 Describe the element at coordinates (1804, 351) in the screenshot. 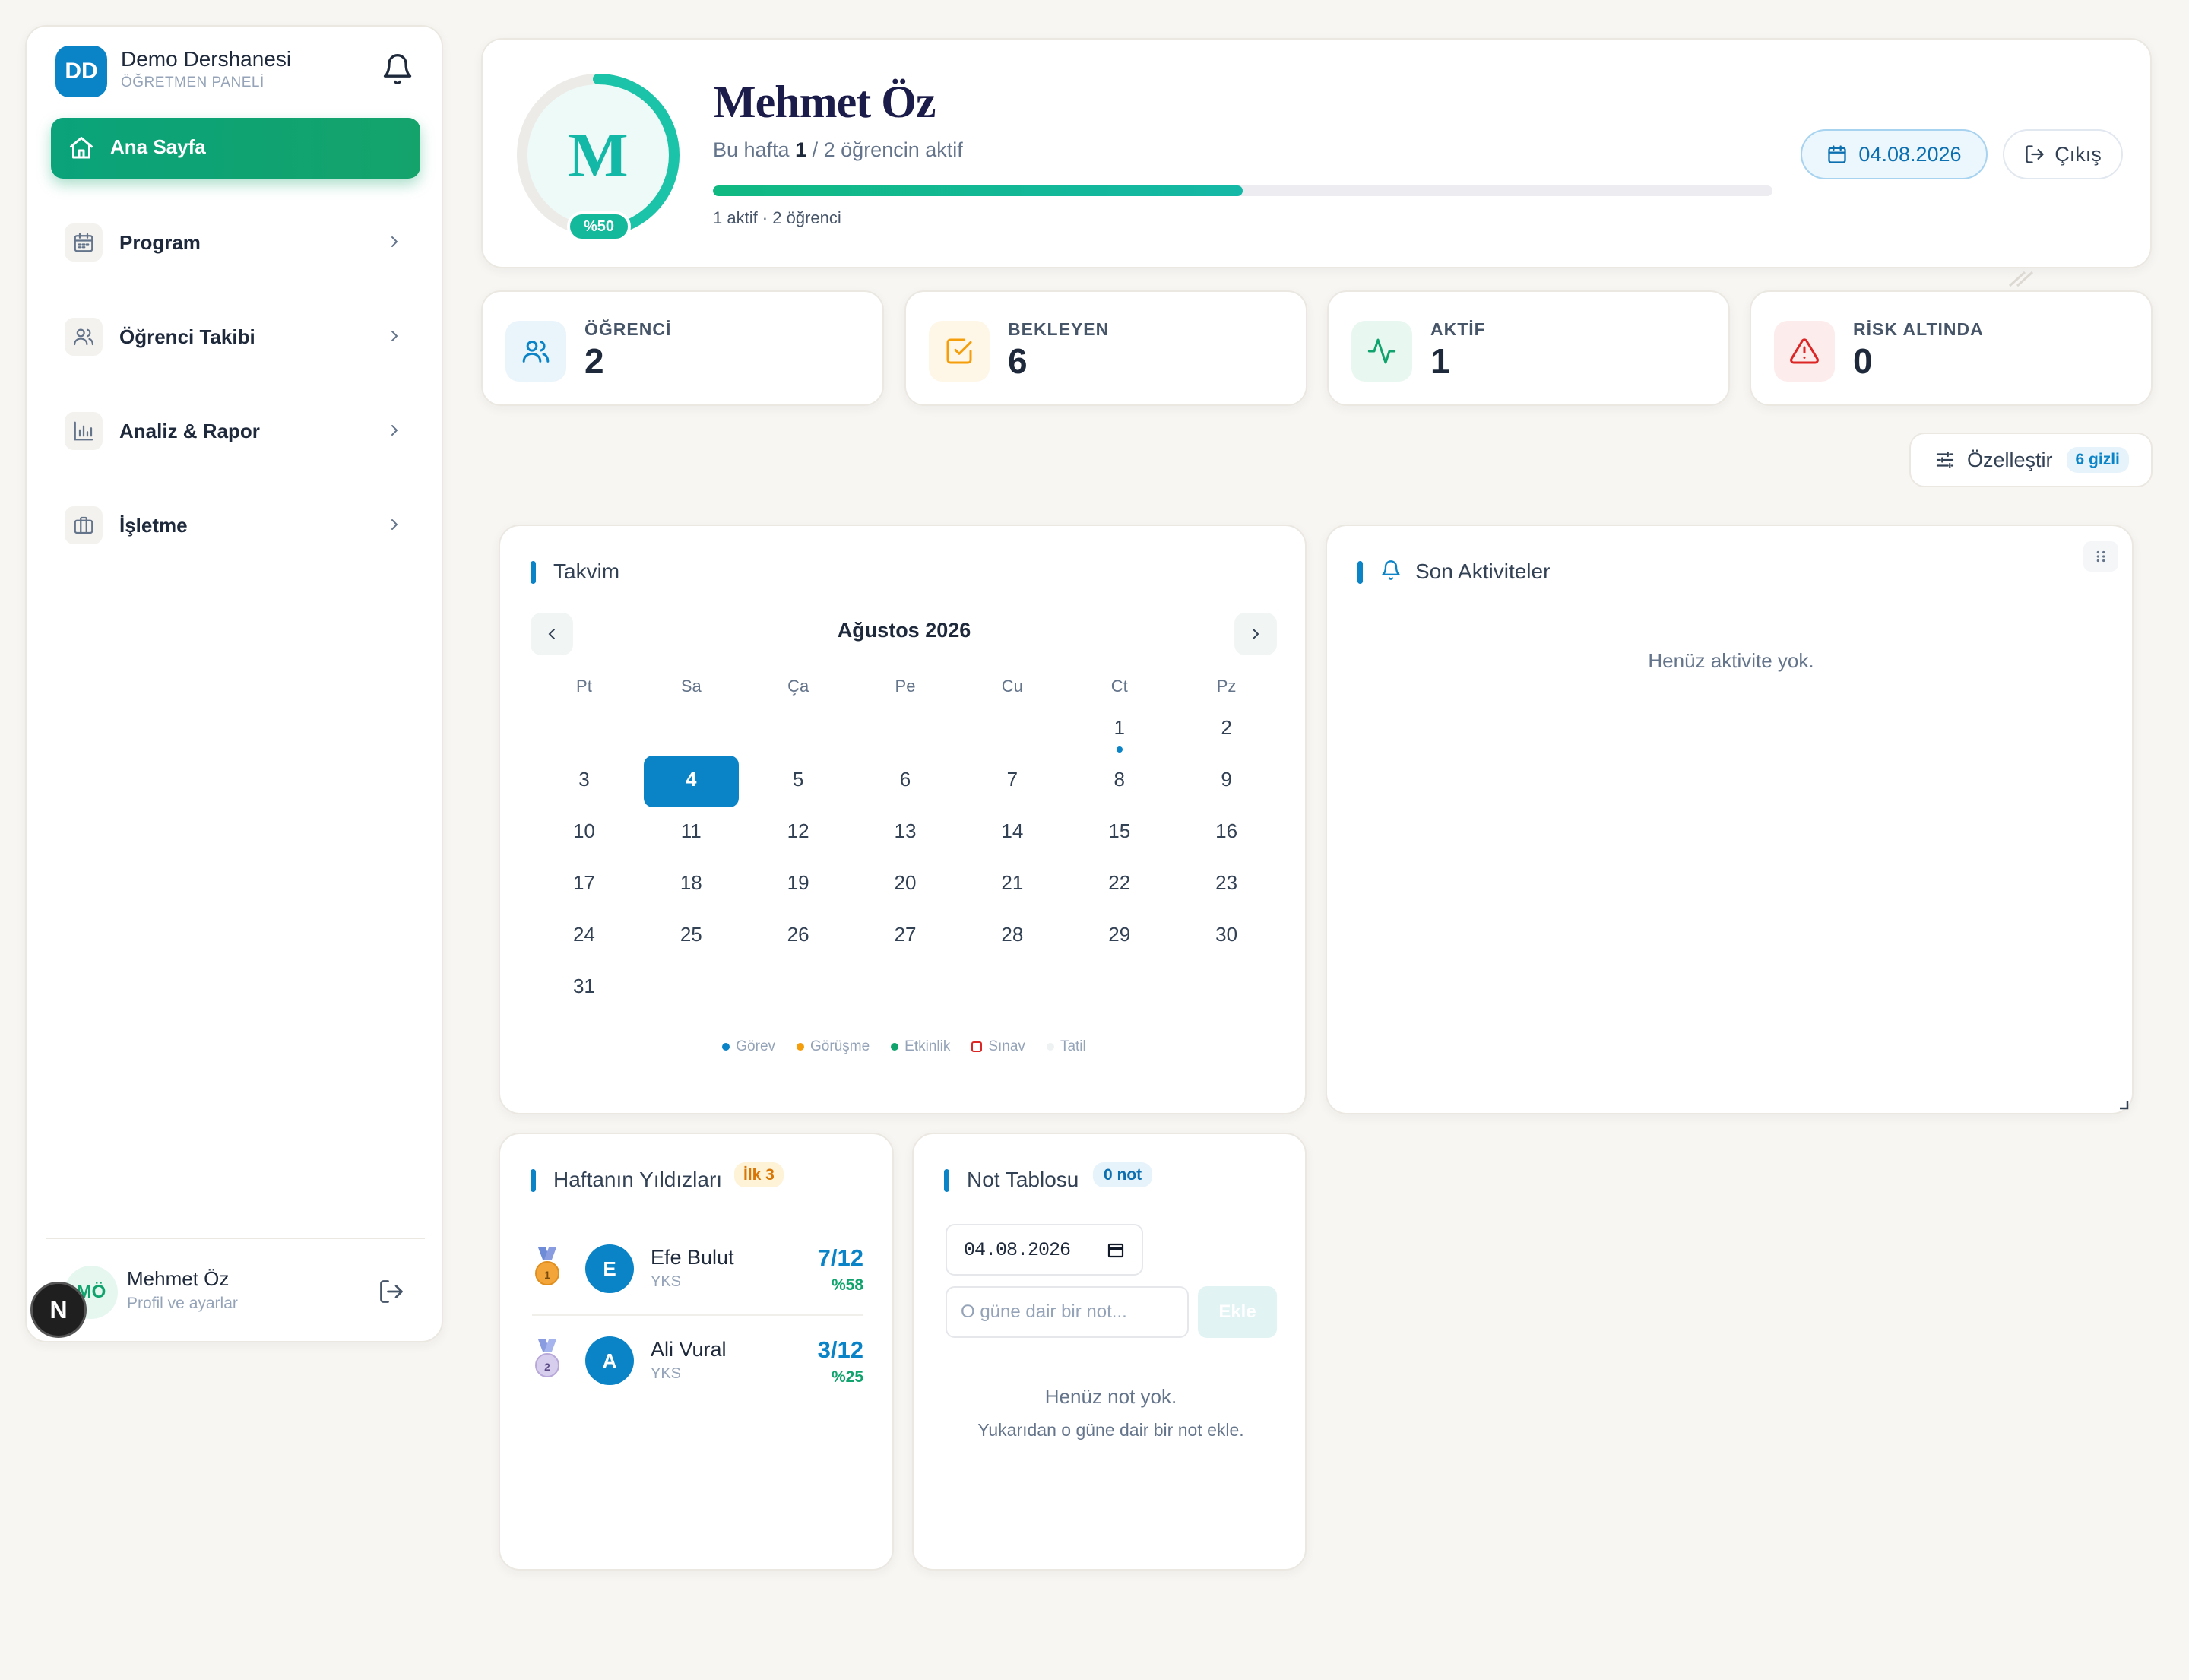

I see `alert-triangle-icon` at that location.